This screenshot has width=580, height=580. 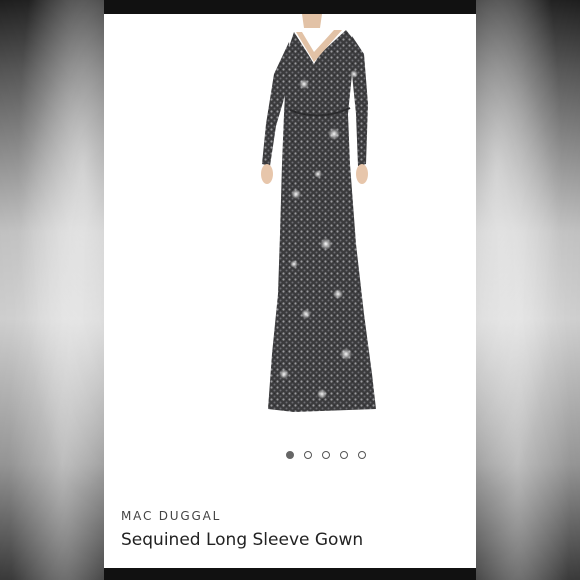 I want to click on image-pagination, so click(x=326, y=455).